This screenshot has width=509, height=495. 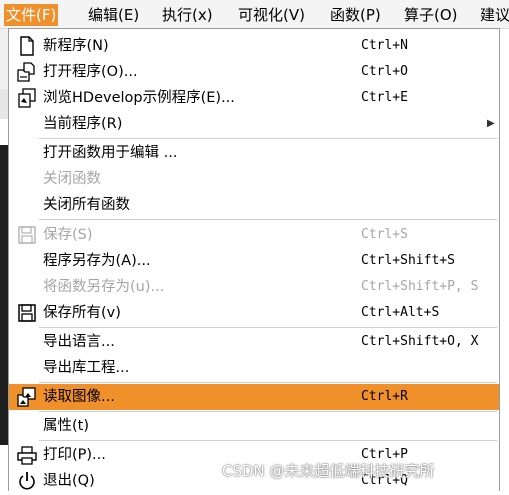 I want to click on browse-examples-icon, so click(x=27, y=98).